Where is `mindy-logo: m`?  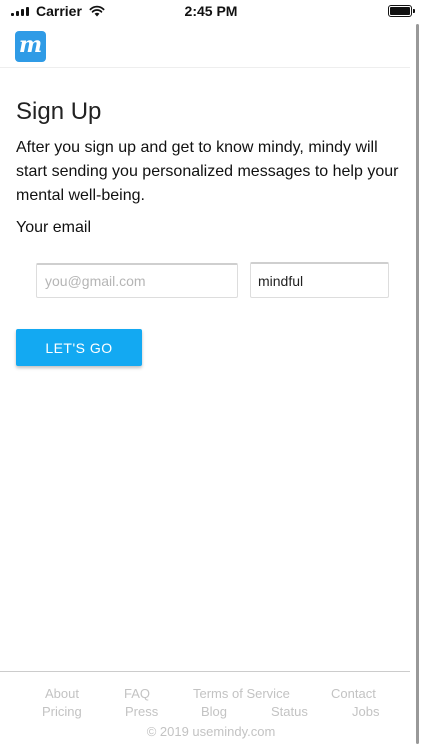 mindy-logo: m is located at coordinates (30, 46).